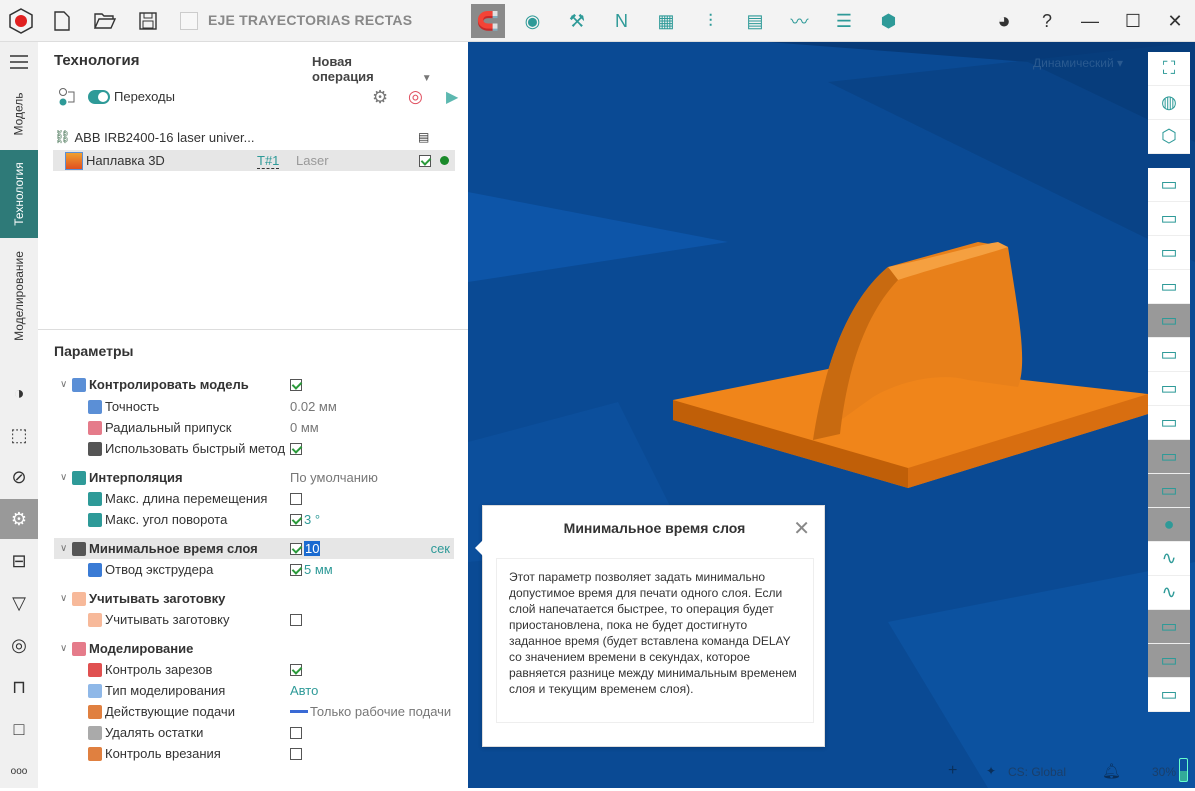  Describe the element at coordinates (533, 21) in the screenshot. I see `simulation-icon: ◉` at that location.